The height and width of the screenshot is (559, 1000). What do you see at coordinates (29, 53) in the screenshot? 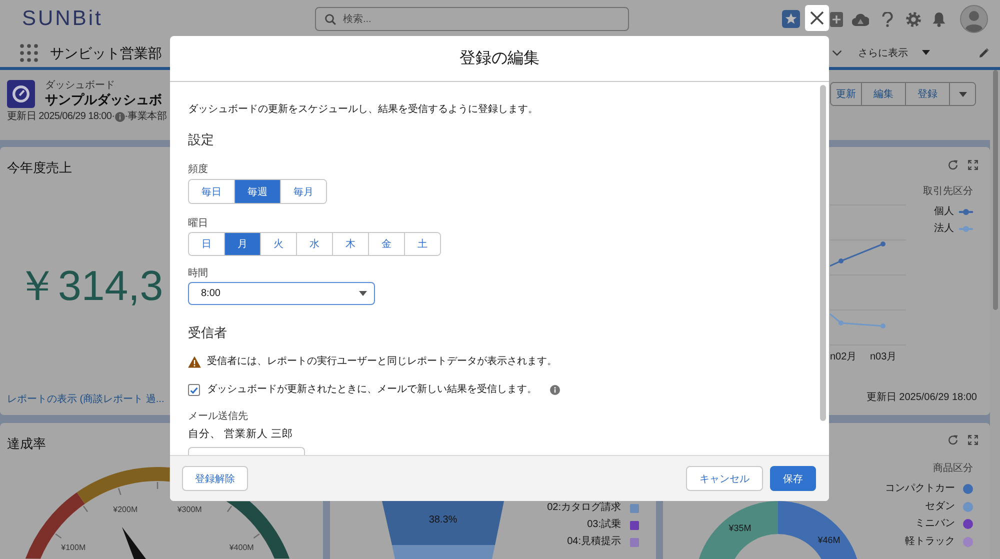
I see `app-launcher-icon` at bounding box center [29, 53].